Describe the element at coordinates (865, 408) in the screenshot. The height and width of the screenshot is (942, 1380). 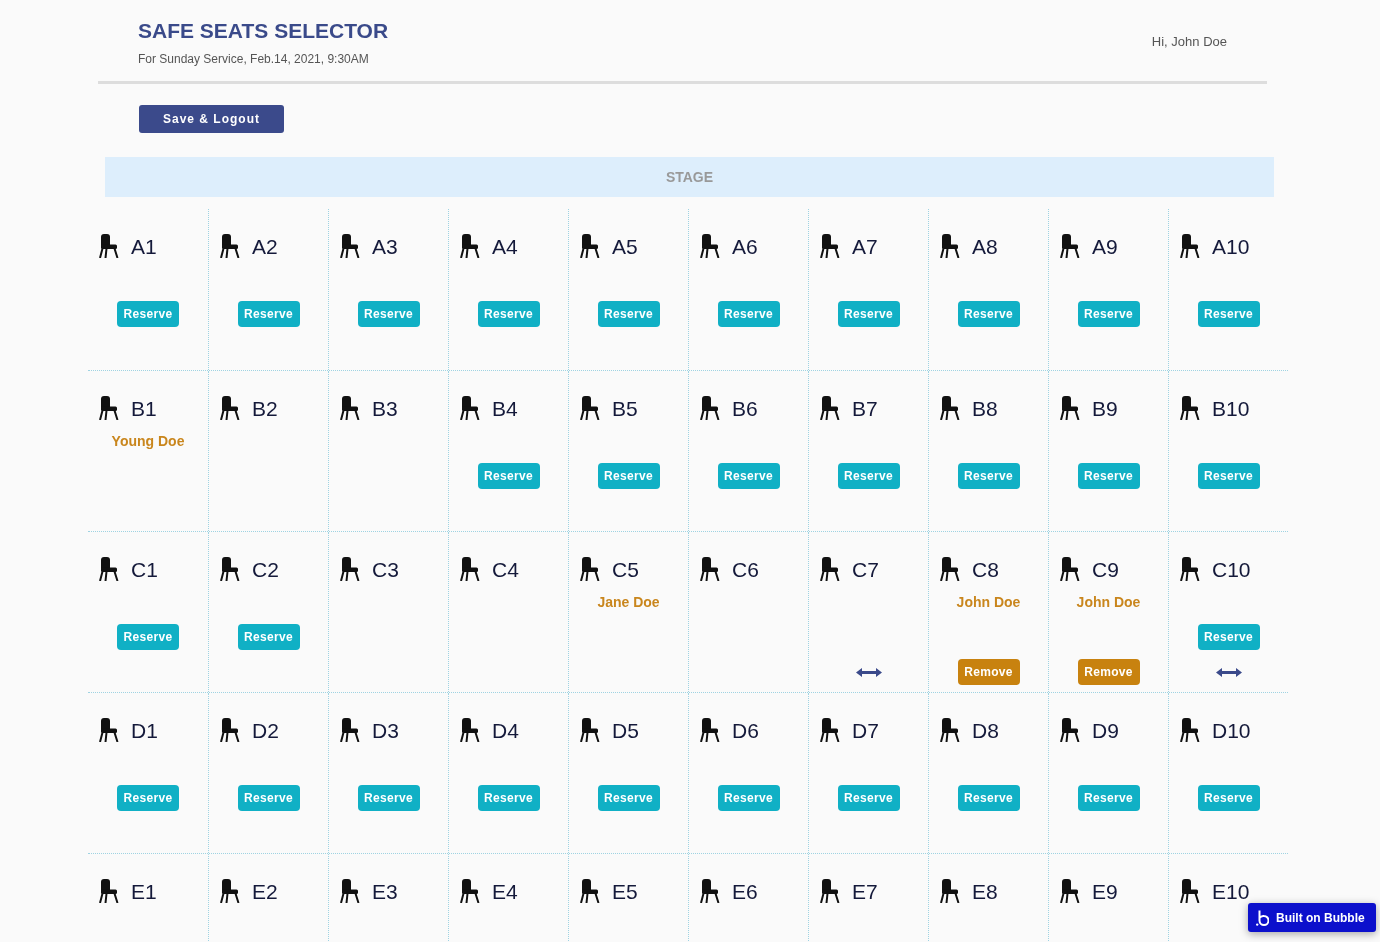
I see `seat-label: B7` at that location.